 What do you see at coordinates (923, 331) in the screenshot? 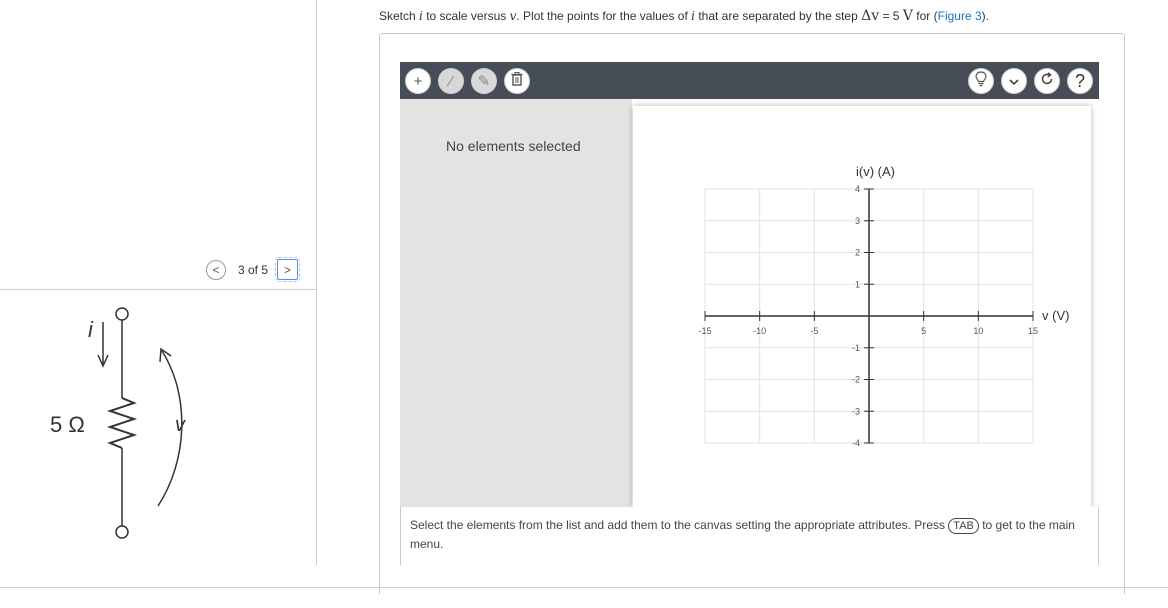
I see `x-tick-label: 5` at bounding box center [923, 331].